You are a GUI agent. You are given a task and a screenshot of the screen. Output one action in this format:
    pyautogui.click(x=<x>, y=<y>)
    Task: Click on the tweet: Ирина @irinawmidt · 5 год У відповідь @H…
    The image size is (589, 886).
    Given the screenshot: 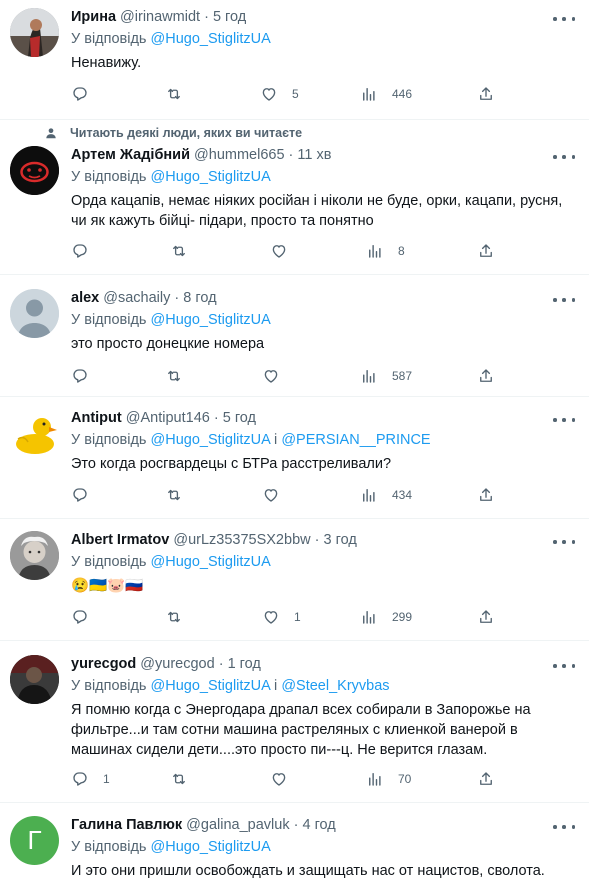 What is the action you would take?
    pyautogui.click(x=294, y=60)
    